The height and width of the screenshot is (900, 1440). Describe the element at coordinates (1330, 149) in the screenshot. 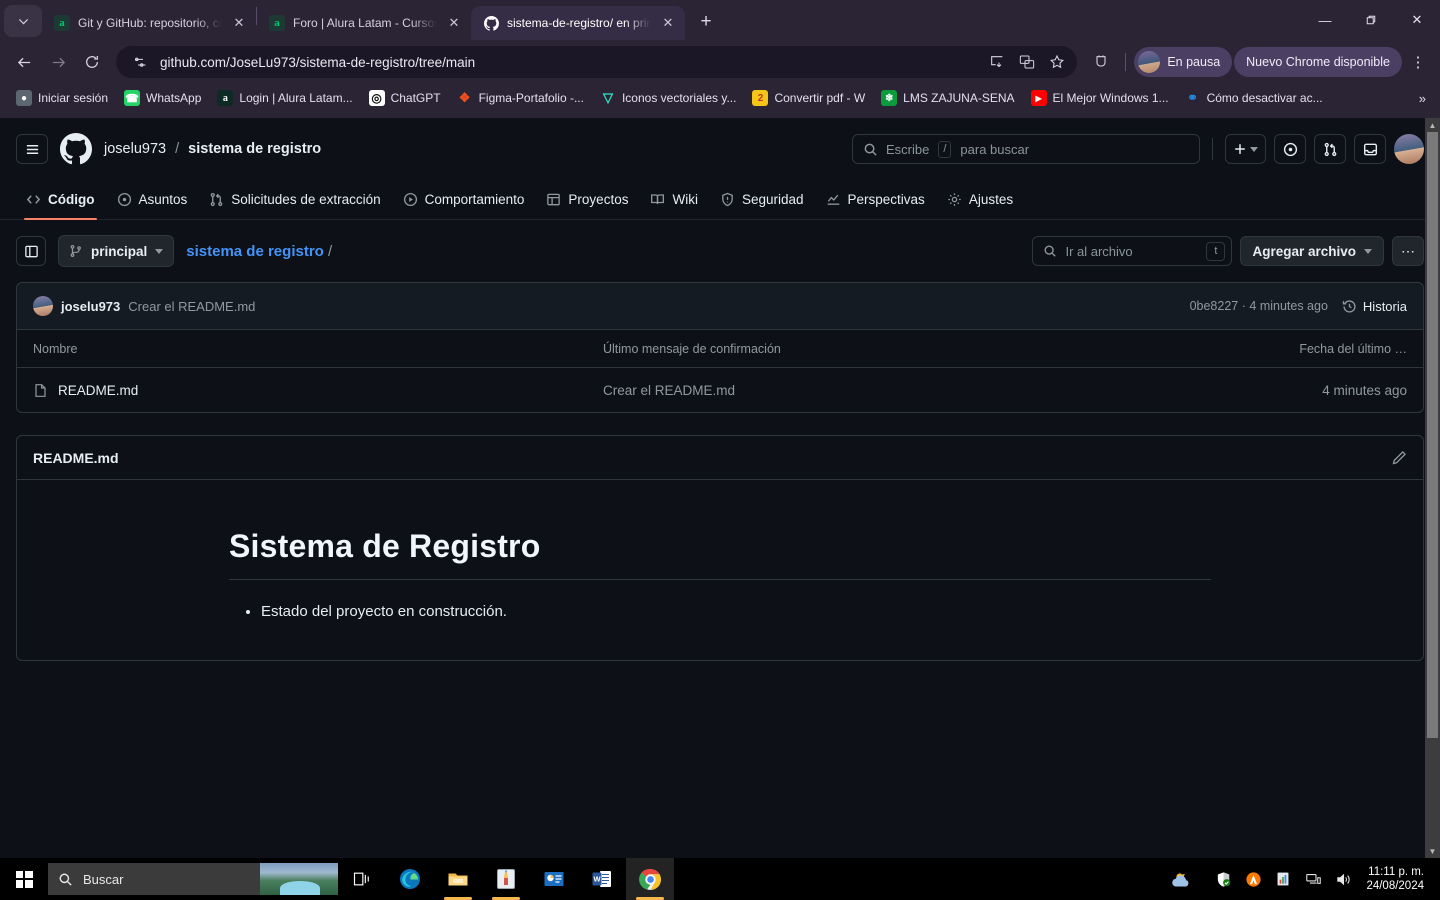

I see `pull-requests-button` at that location.